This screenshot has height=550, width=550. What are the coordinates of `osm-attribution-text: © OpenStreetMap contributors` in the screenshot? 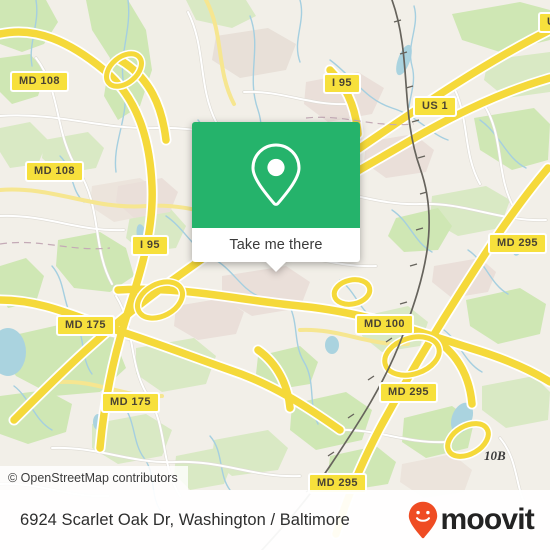 It's located at (93, 478).